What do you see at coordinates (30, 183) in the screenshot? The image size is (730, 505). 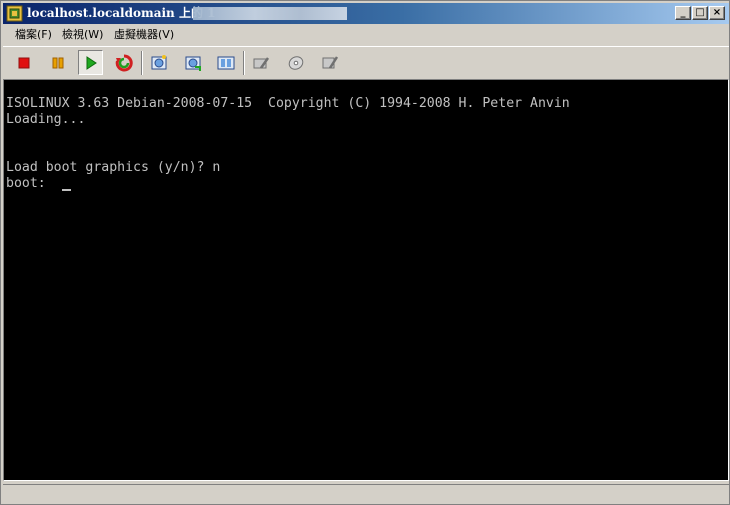 I see `console-line: boot:` at bounding box center [30, 183].